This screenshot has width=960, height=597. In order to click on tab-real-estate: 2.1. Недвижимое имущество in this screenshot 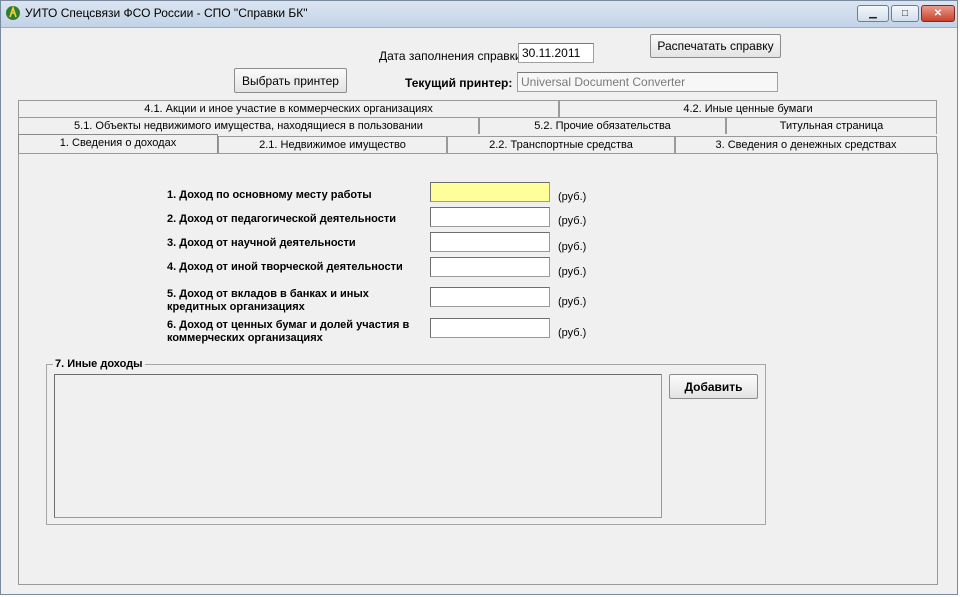, I will do `click(332, 144)`.